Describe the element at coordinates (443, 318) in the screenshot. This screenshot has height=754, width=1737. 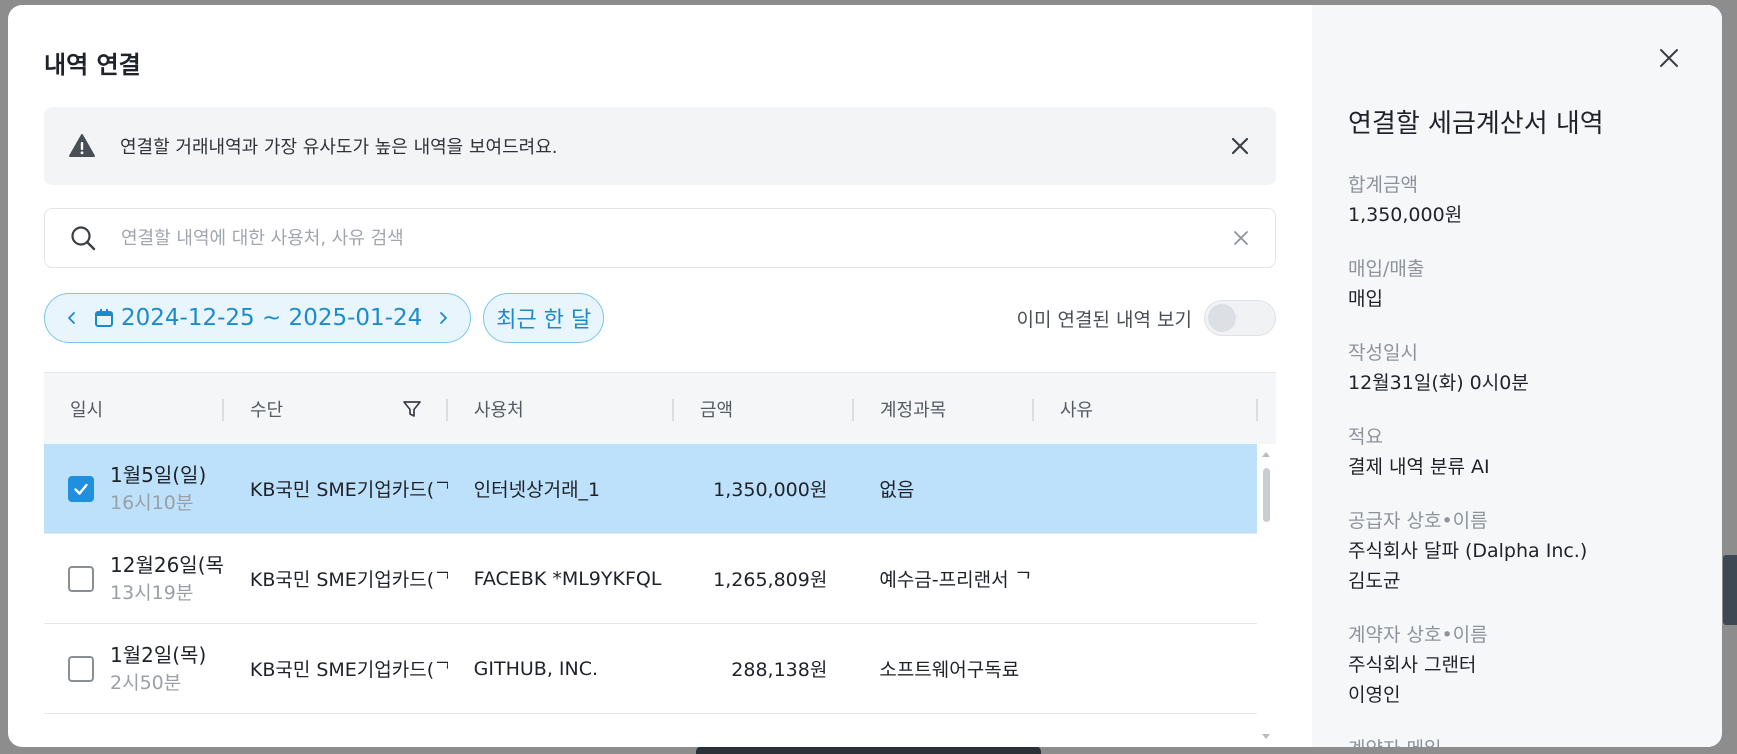
I see `chevron-right-icon` at that location.